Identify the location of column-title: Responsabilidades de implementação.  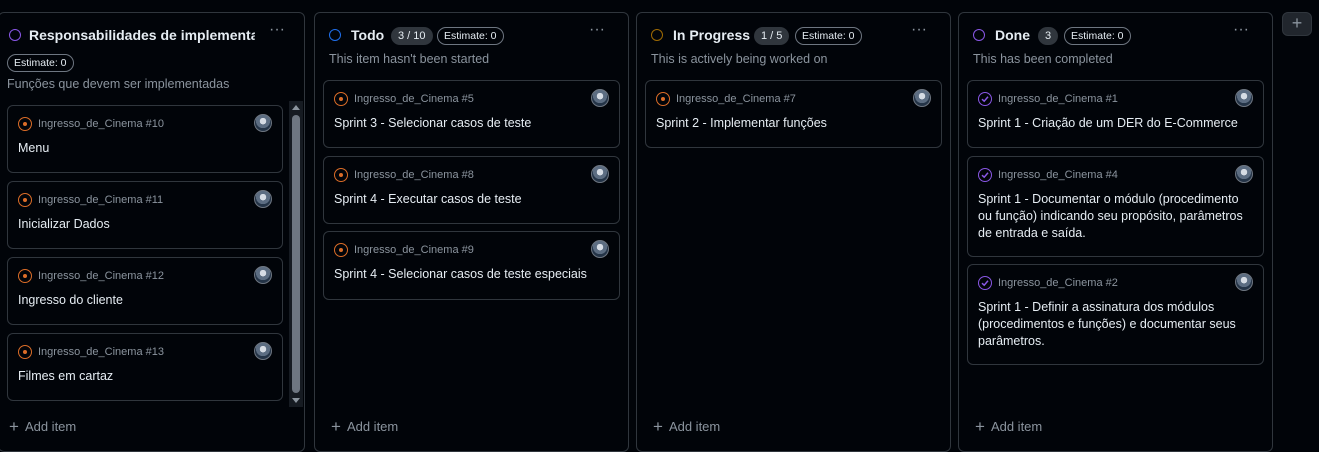
(142, 35).